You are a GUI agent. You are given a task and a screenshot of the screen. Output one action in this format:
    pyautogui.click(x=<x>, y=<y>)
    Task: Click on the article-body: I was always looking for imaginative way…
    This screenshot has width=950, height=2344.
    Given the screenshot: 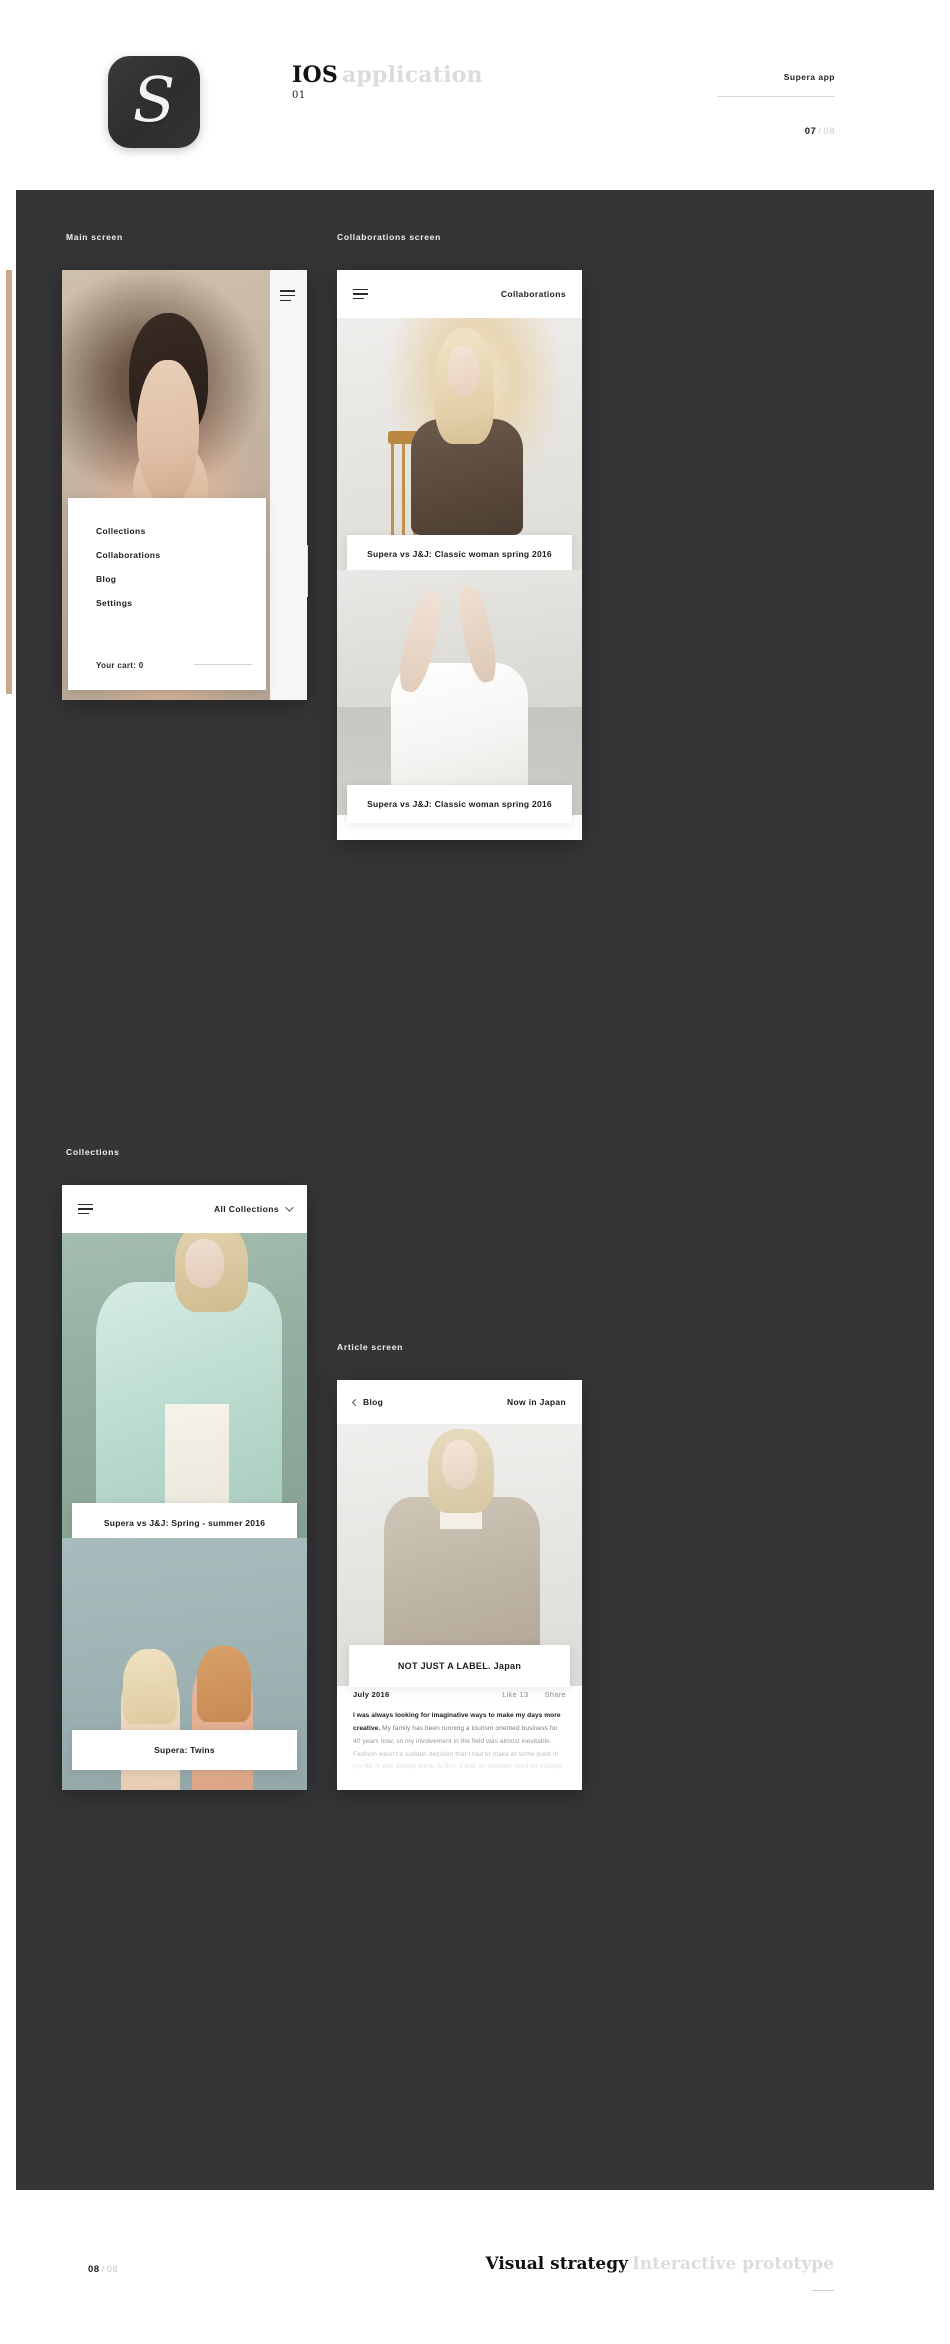 What is the action you would take?
    pyautogui.click(x=459, y=1750)
    